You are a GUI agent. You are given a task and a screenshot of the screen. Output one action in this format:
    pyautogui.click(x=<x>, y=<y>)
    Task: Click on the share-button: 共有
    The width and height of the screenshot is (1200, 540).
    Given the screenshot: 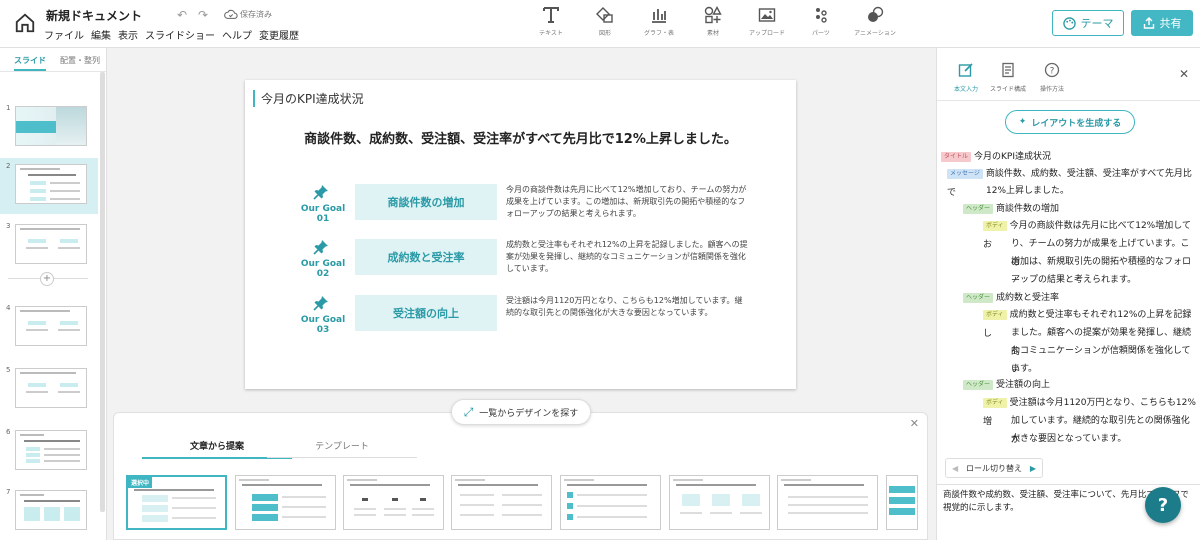 What is the action you would take?
    pyautogui.click(x=1162, y=23)
    